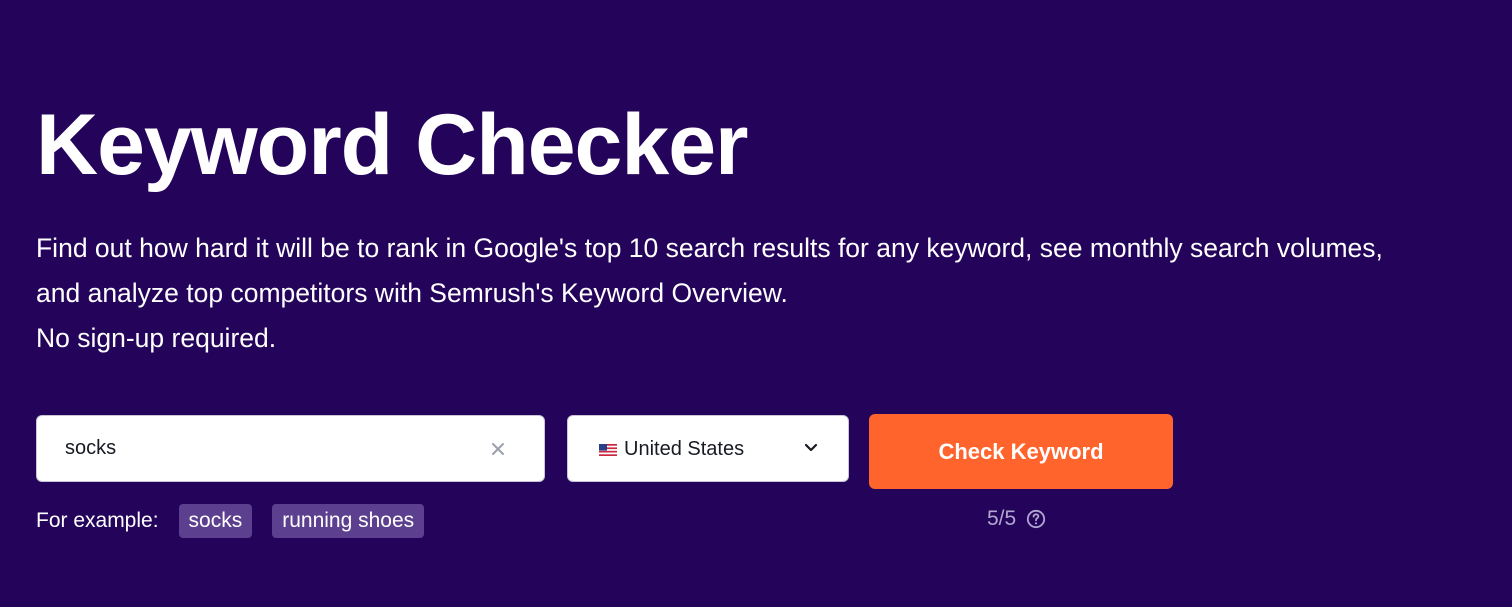 The image size is (1512, 607). I want to click on description-line: No sign-up required., so click(156, 338).